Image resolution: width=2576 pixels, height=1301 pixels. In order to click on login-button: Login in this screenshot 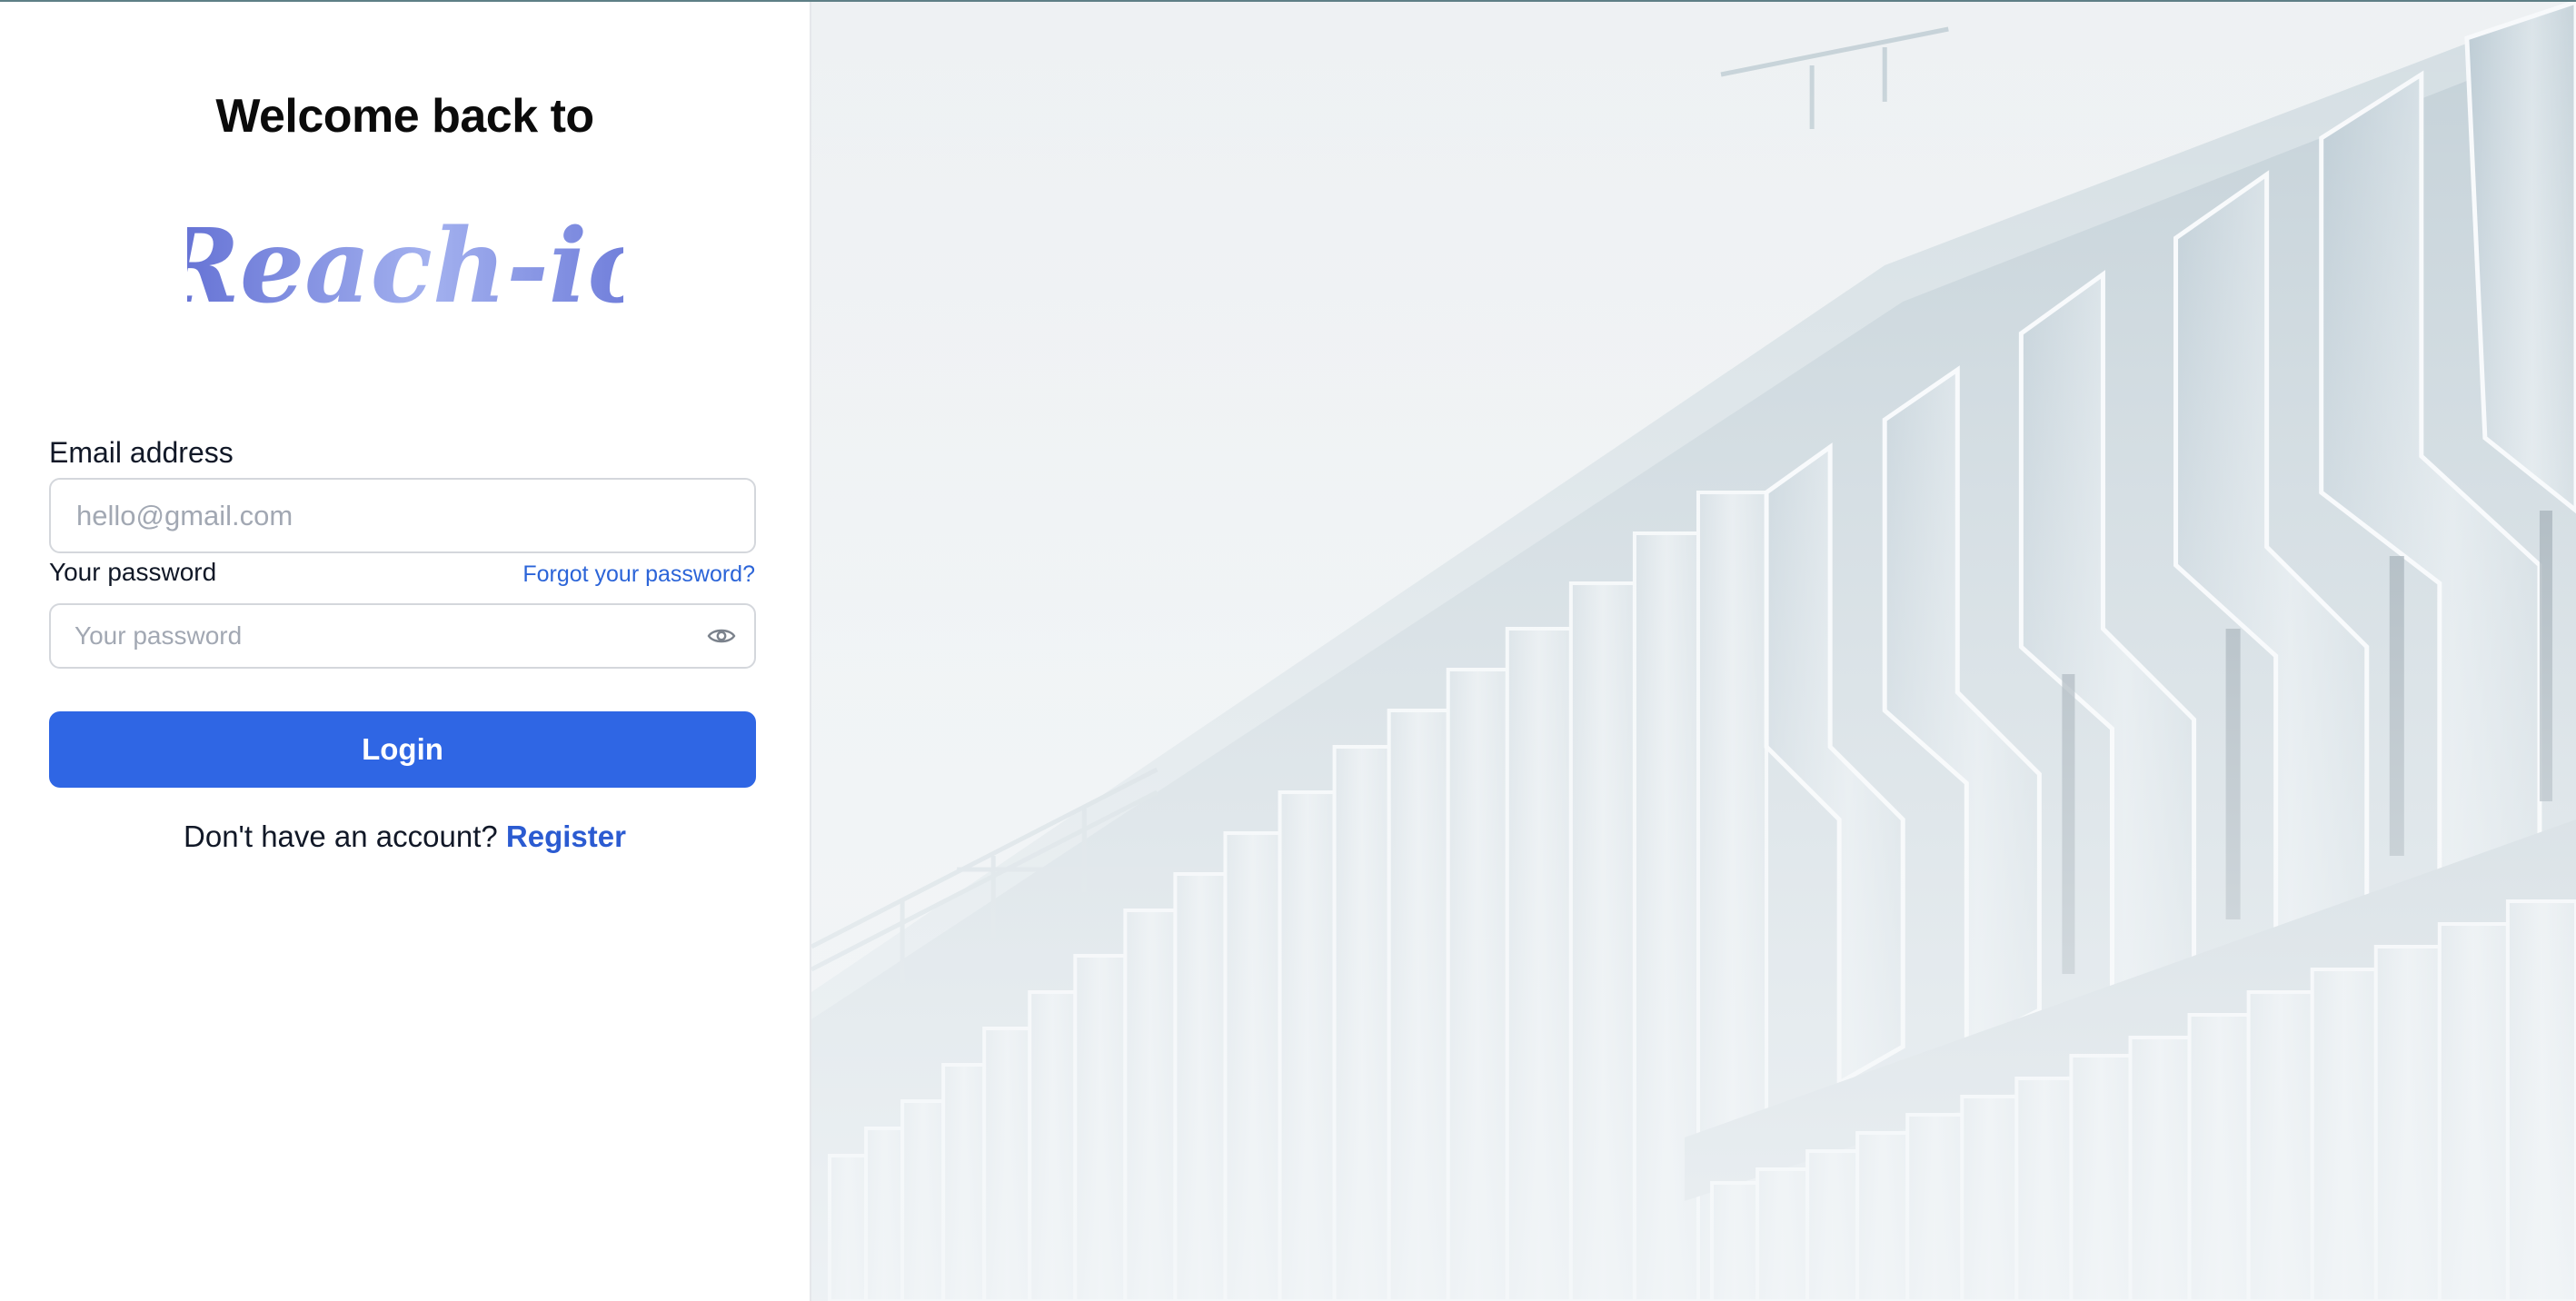, I will do `click(402, 749)`.